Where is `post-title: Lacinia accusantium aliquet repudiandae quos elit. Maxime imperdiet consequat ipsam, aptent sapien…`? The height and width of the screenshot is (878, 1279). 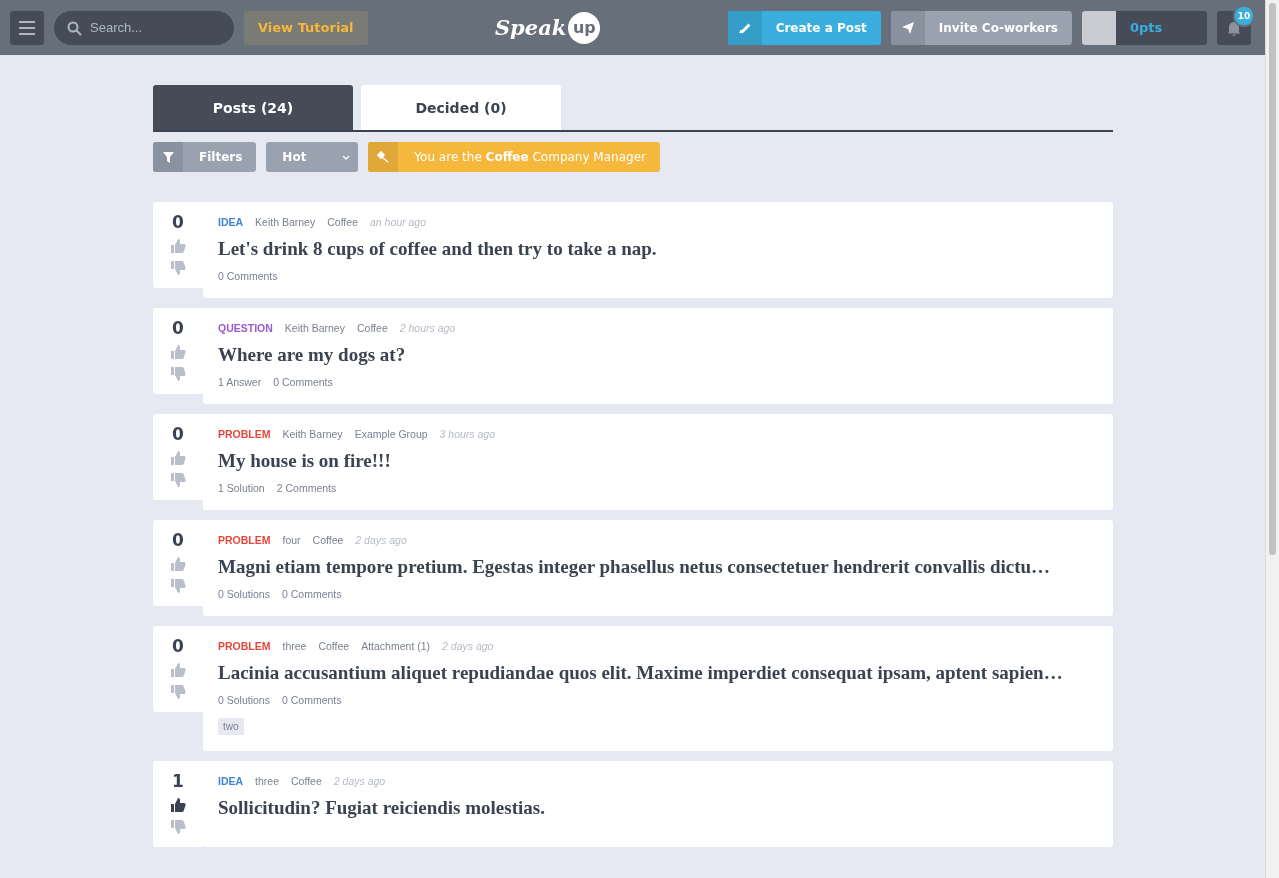 post-title: Lacinia accusantium aliquet repudiandae quos elit. Maxime imperdiet consequat ipsam, aptent sapien… is located at coordinates (658, 673).